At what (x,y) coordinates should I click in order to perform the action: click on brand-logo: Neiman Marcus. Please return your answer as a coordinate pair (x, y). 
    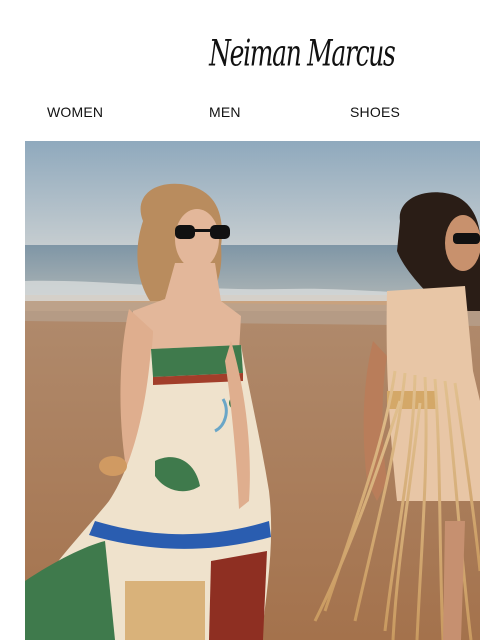
    Looking at the image, I should click on (302, 53).